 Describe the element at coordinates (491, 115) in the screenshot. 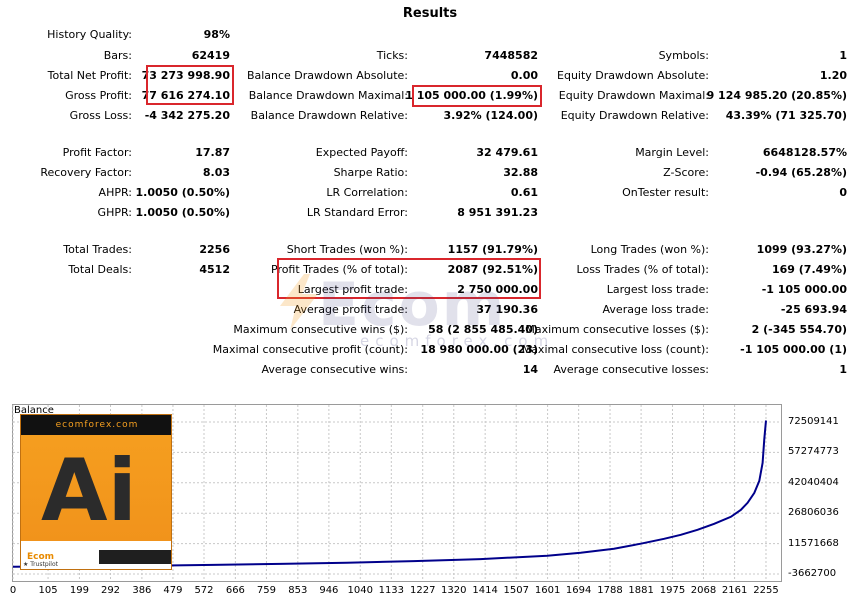

I see `balance-dd-rel-value: 3.92% (124.00)` at that location.